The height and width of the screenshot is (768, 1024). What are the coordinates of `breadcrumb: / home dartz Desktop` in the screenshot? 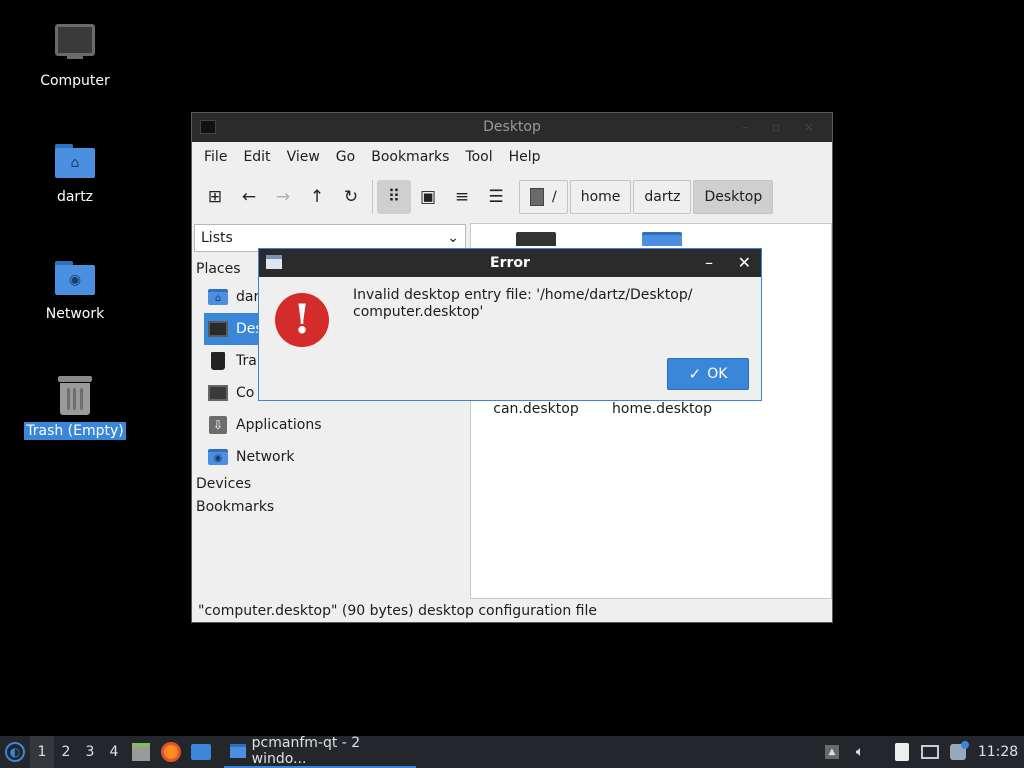 It's located at (647, 197).